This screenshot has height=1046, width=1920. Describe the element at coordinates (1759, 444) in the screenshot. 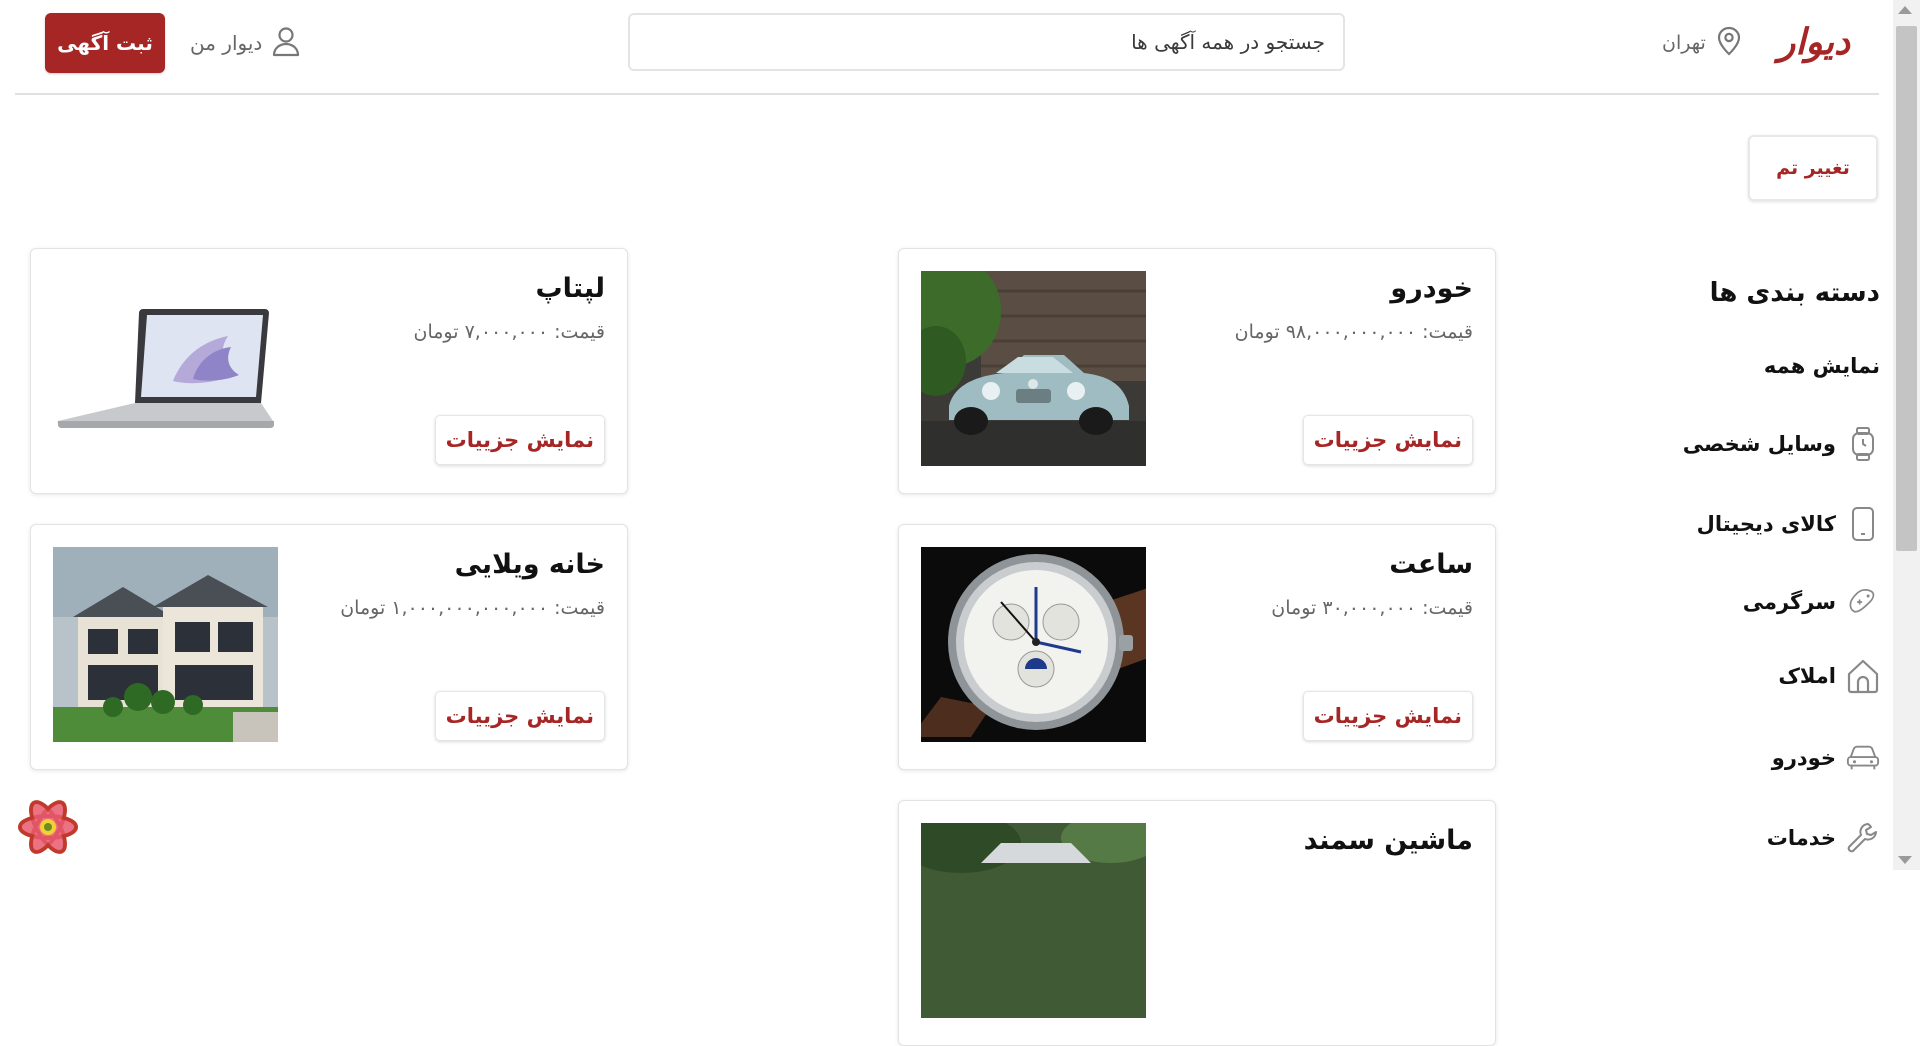

I see `sidebar-item-label: وسایل شخصی` at that location.